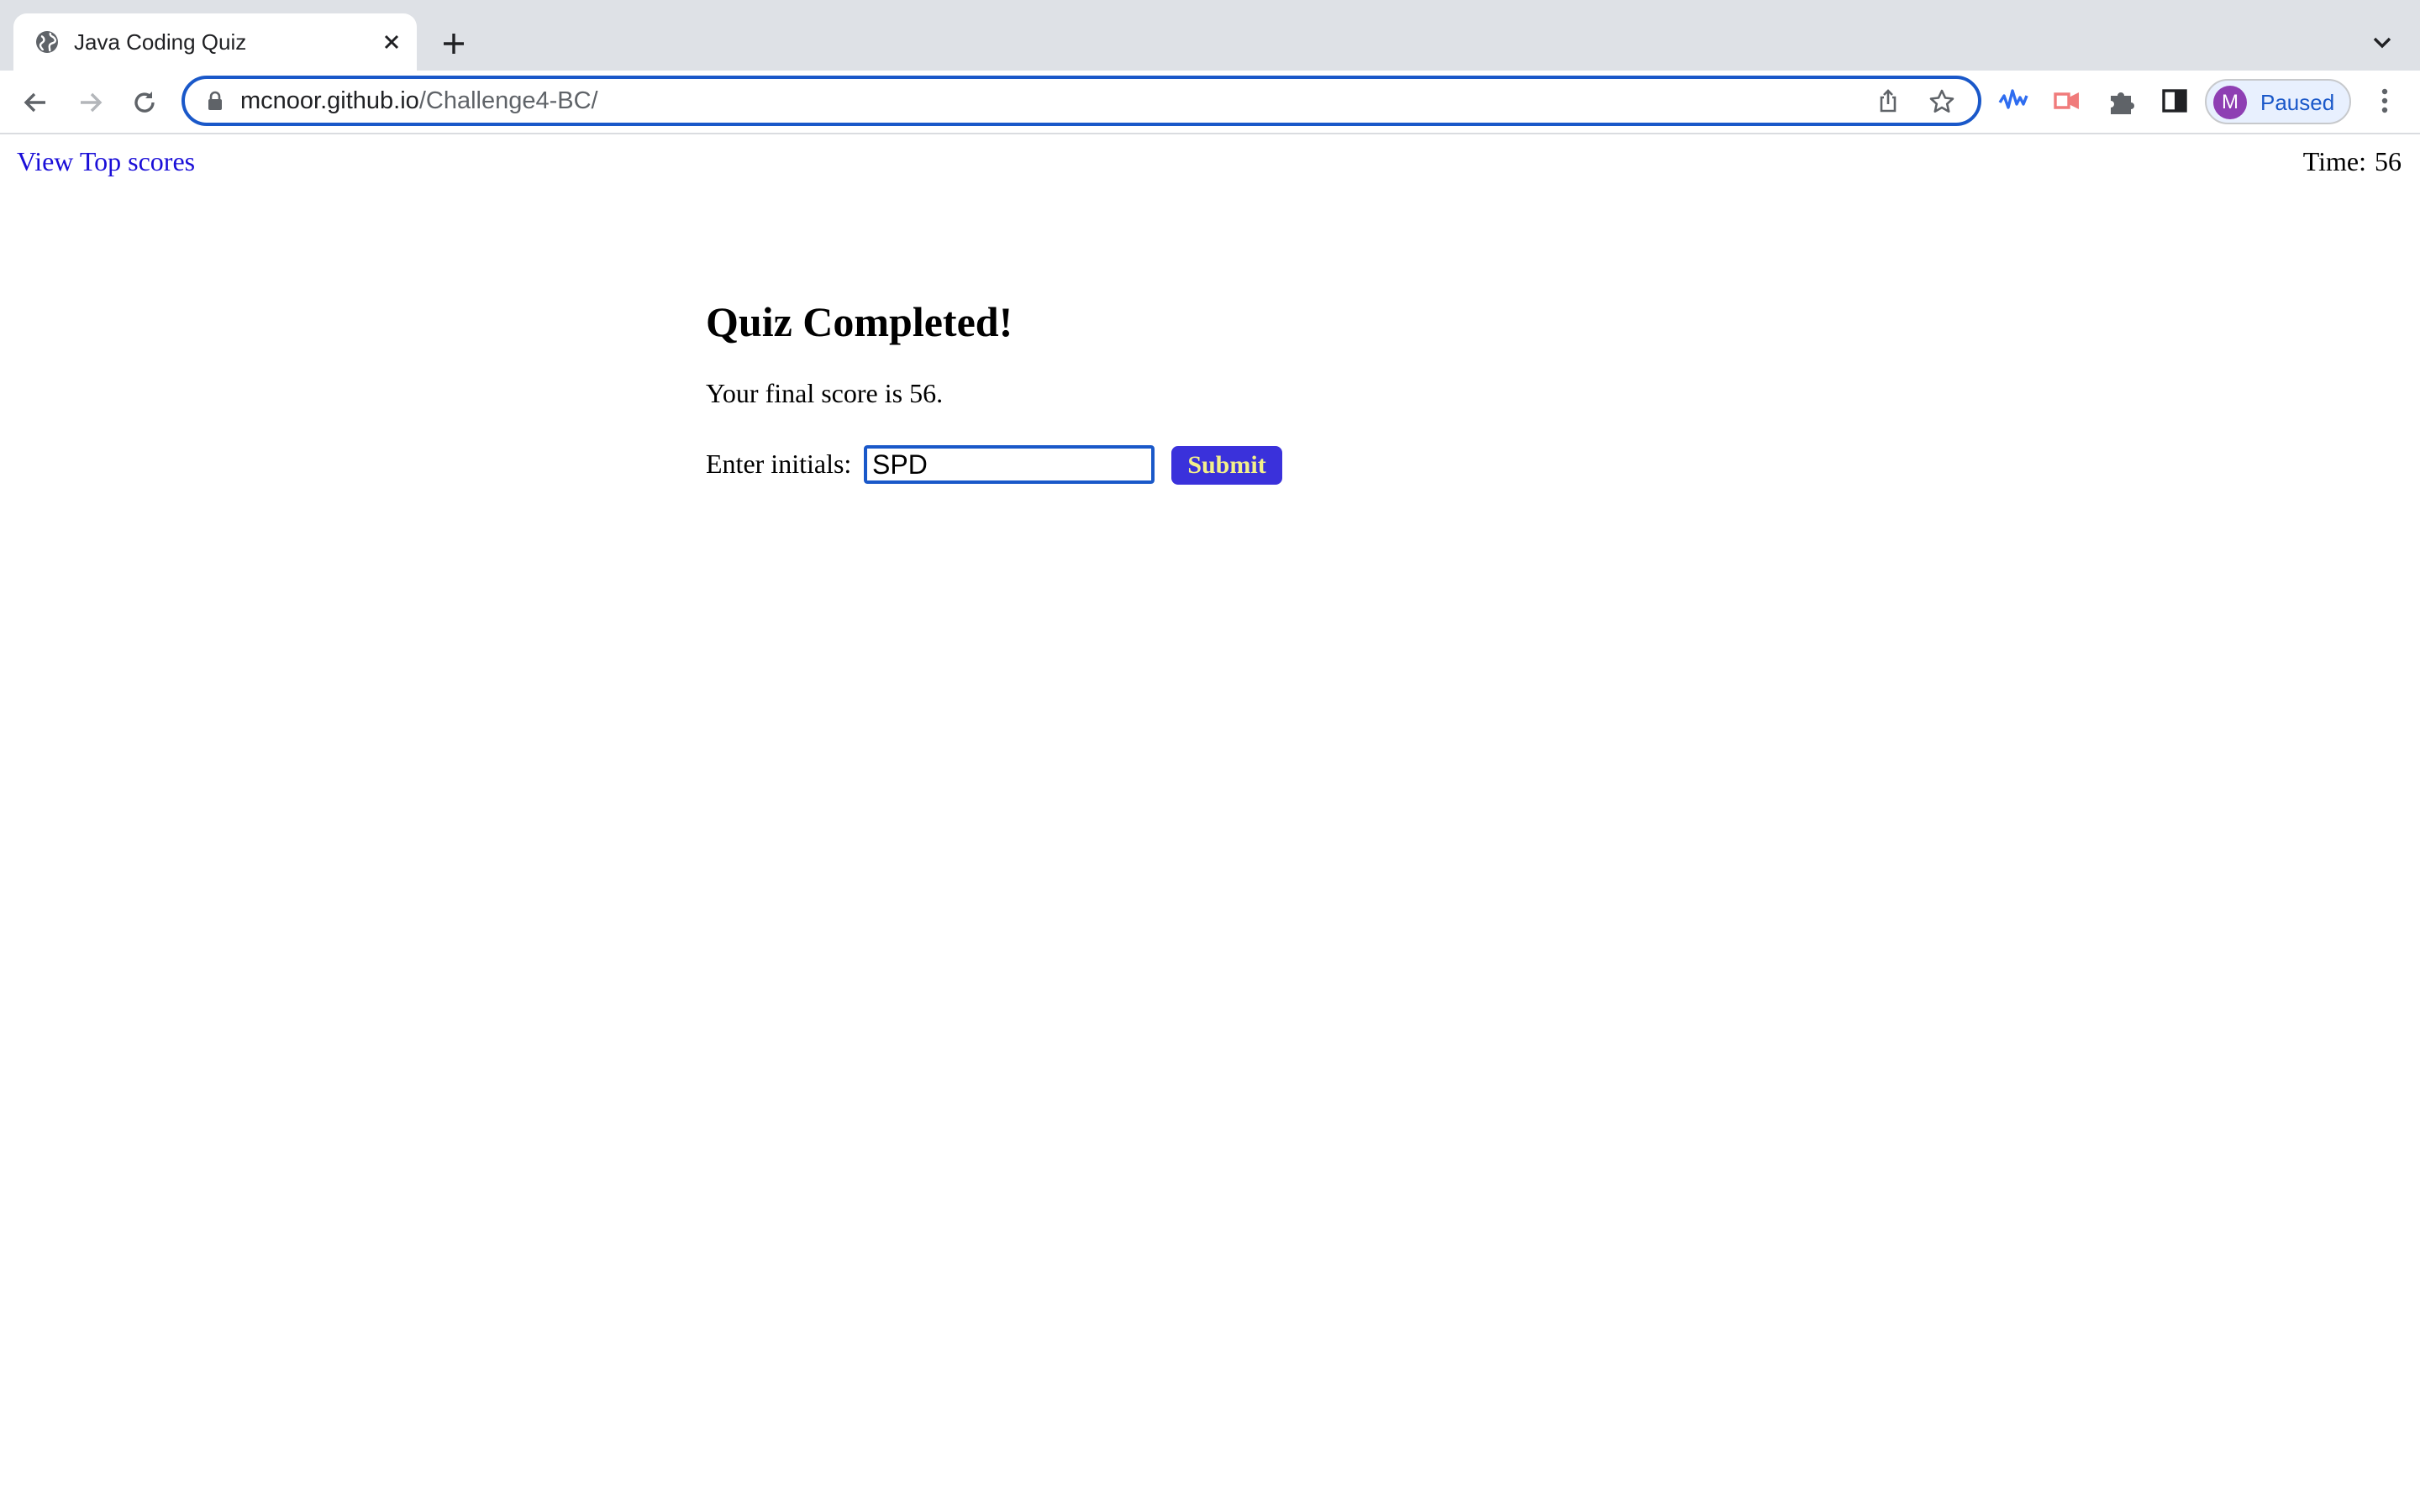  Describe the element at coordinates (144, 102) in the screenshot. I see `reload-icon` at that location.